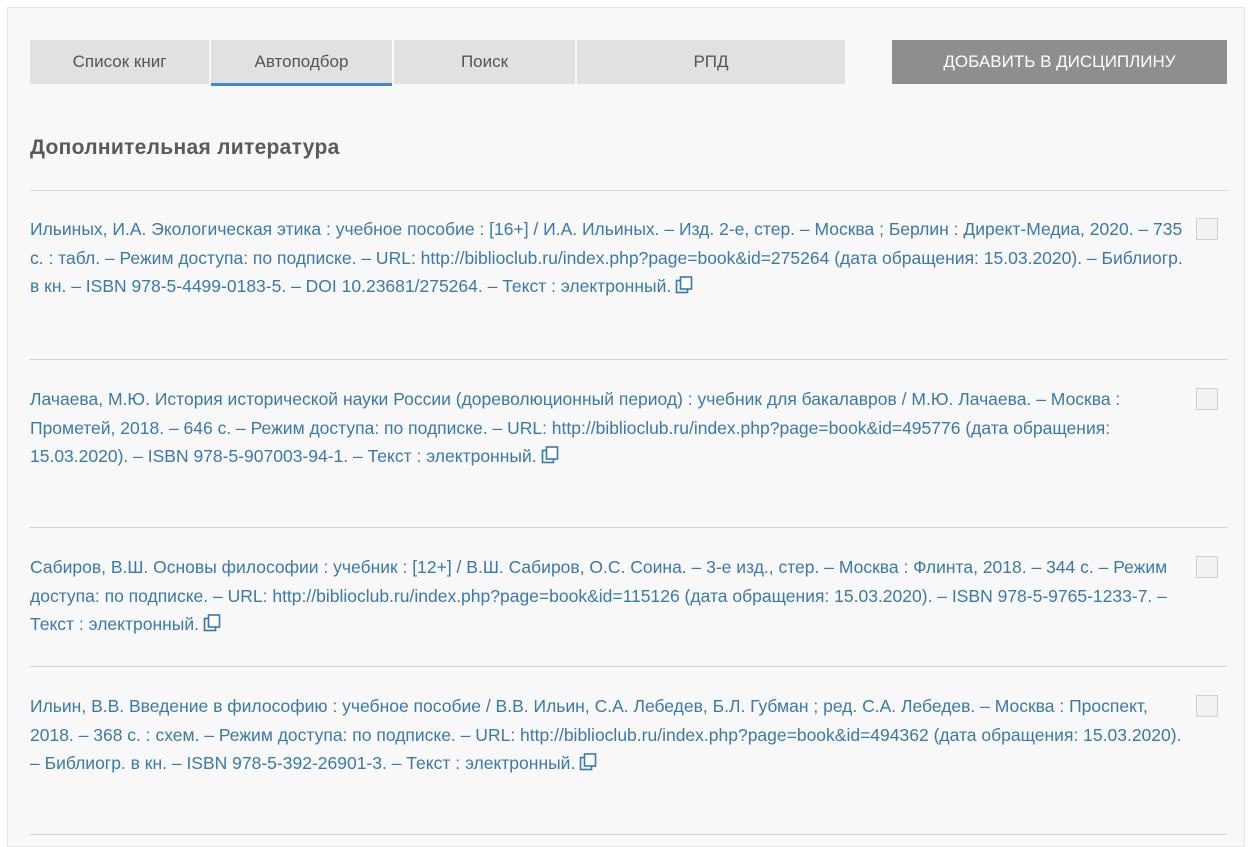  I want to click on tab-label: Автоподбор, so click(301, 61).